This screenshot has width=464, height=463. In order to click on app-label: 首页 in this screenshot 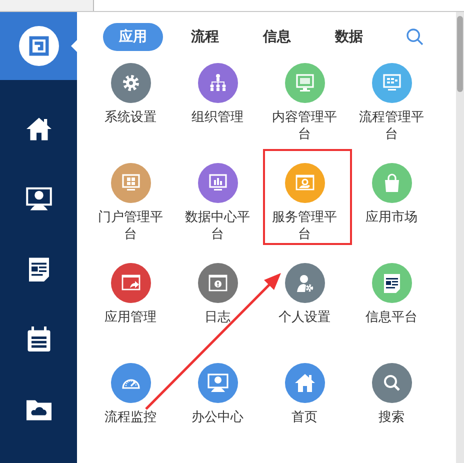, I will do `click(305, 417)`.